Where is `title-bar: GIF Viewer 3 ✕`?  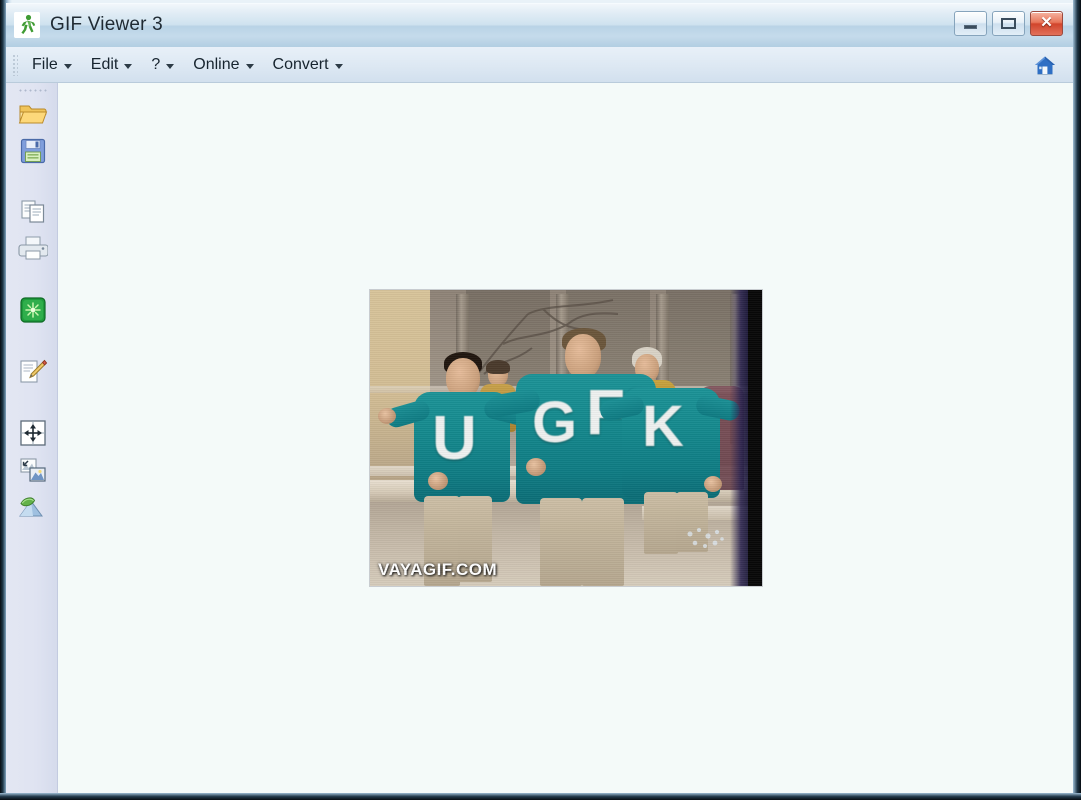 title-bar: GIF Viewer 3 ✕ is located at coordinates (539, 25).